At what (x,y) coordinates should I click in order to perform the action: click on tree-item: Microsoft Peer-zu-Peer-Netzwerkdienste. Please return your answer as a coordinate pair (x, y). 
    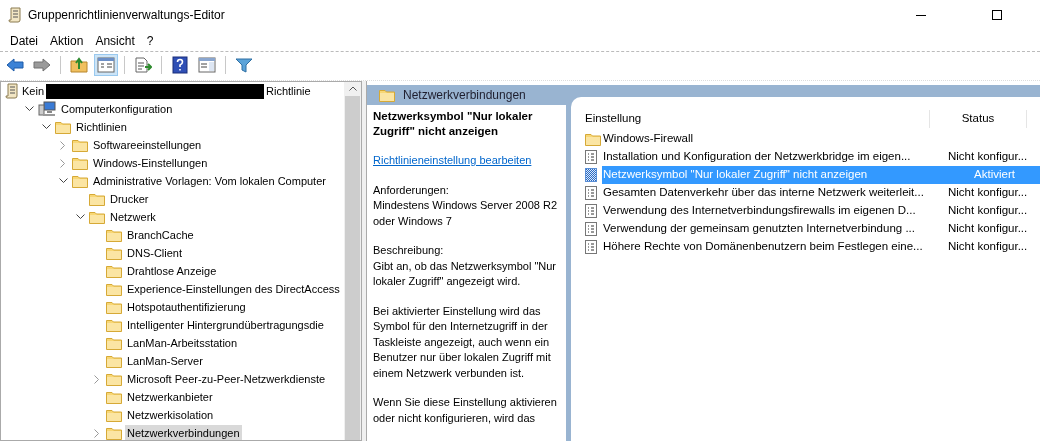
    Looking at the image, I should click on (226, 379).